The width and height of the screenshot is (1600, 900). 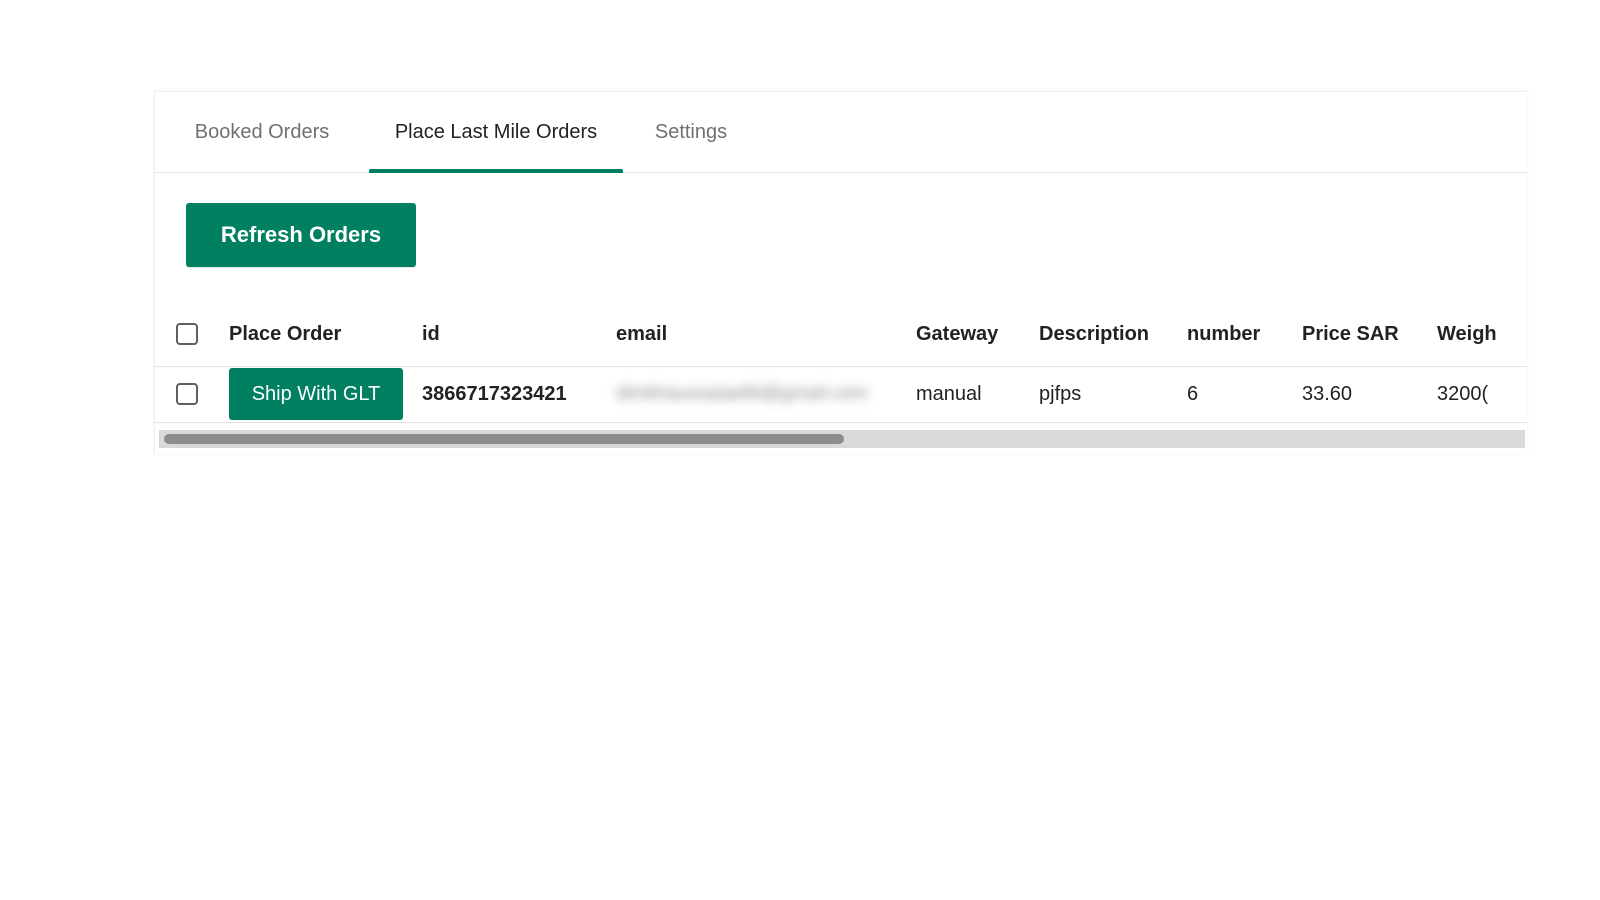 I want to click on column-header-weight: Weigh, so click(x=1467, y=333).